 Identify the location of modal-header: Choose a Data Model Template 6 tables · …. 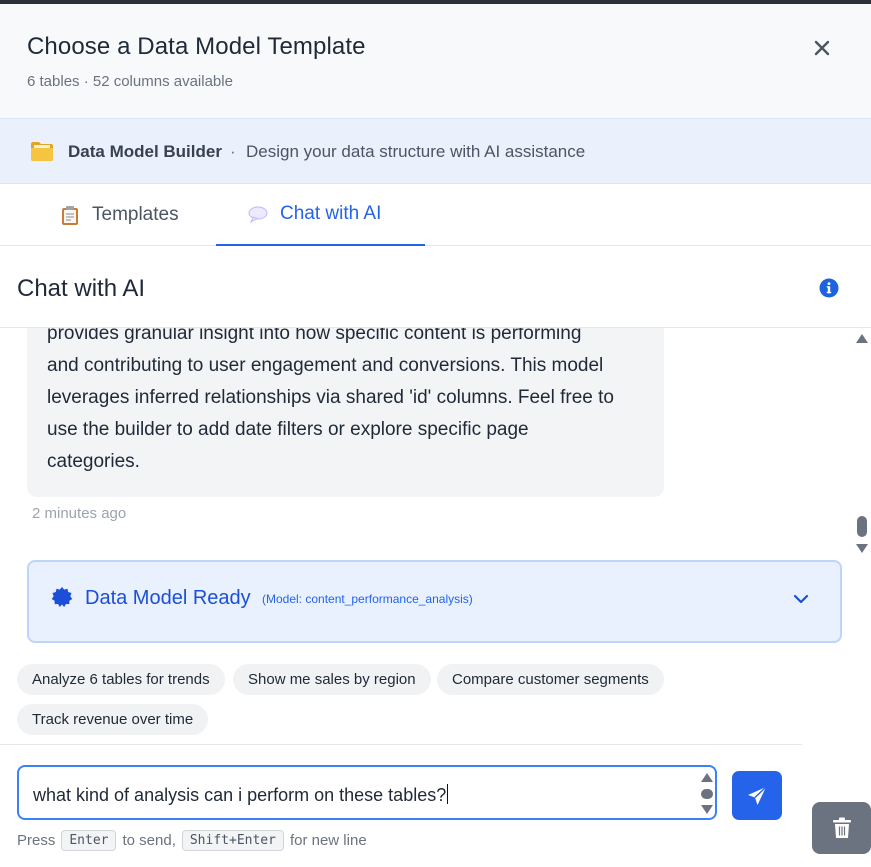
(435, 61).